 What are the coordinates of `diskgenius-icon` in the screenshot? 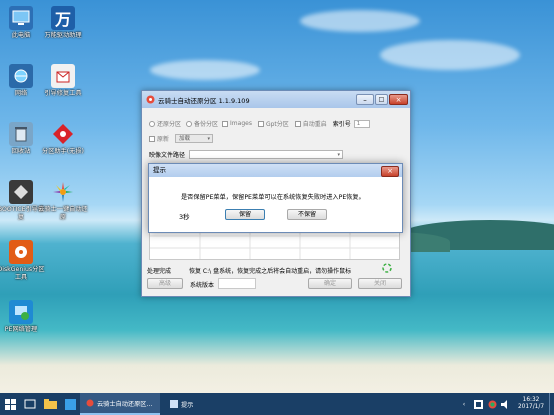 It's located at (21, 252).